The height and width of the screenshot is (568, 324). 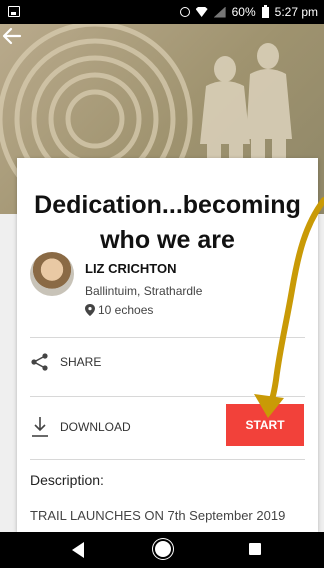 I want to click on nav-back-icon, so click(x=78, y=550).